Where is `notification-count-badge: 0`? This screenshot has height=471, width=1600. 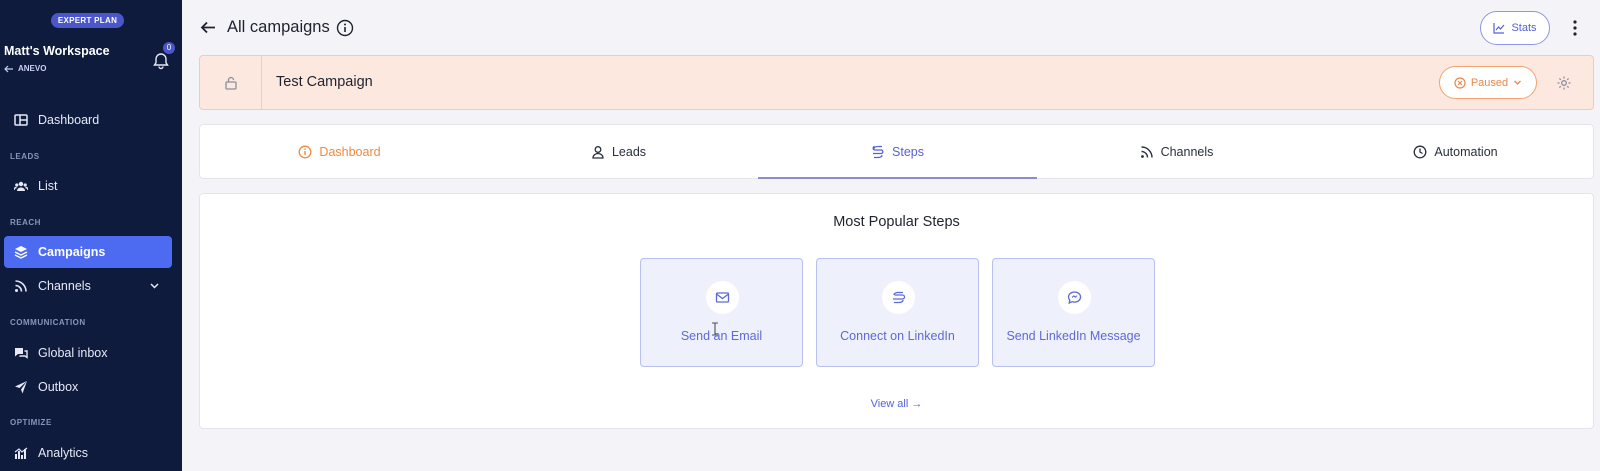 notification-count-badge: 0 is located at coordinates (169, 48).